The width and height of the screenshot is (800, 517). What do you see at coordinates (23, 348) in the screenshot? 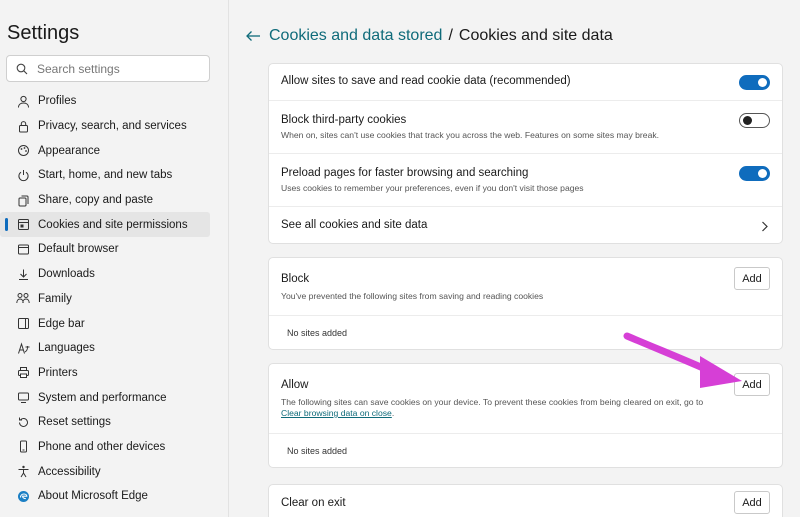
I see `languages-icon` at bounding box center [23, 348].